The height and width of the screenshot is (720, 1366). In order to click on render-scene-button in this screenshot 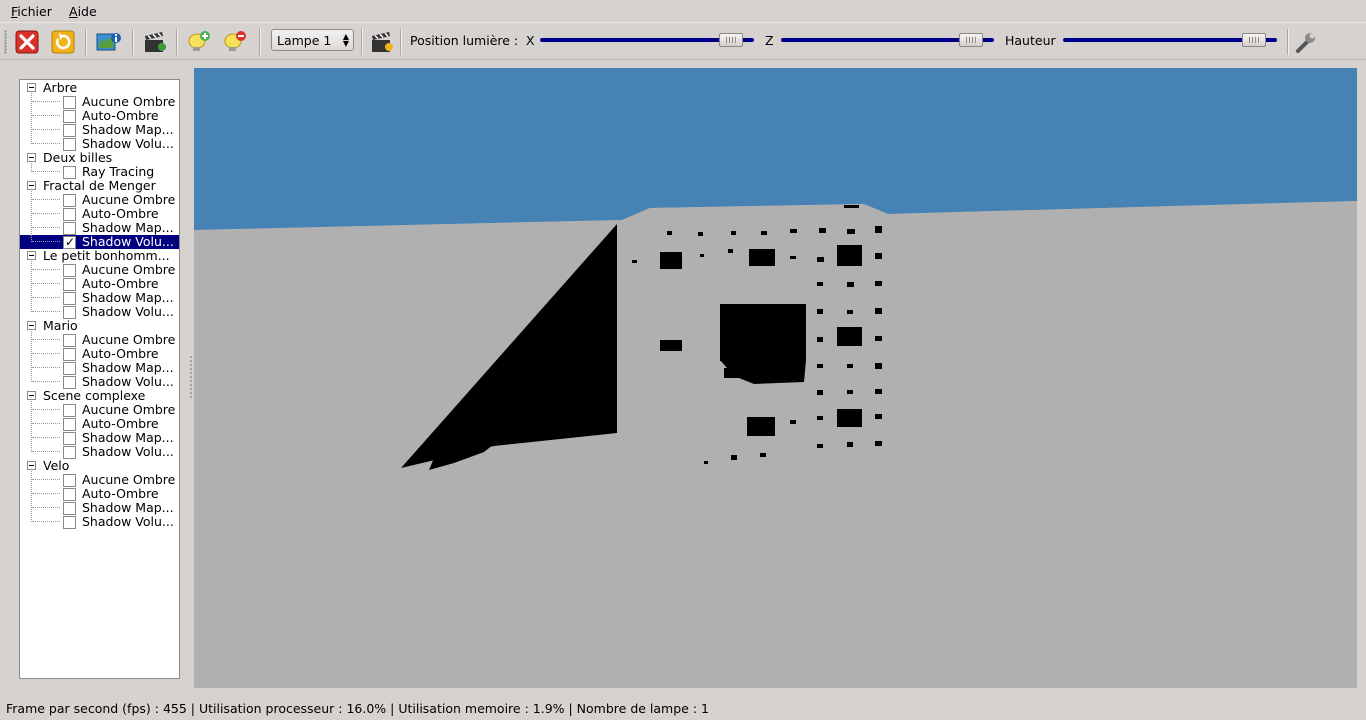, I will do `click(155, 42)`.